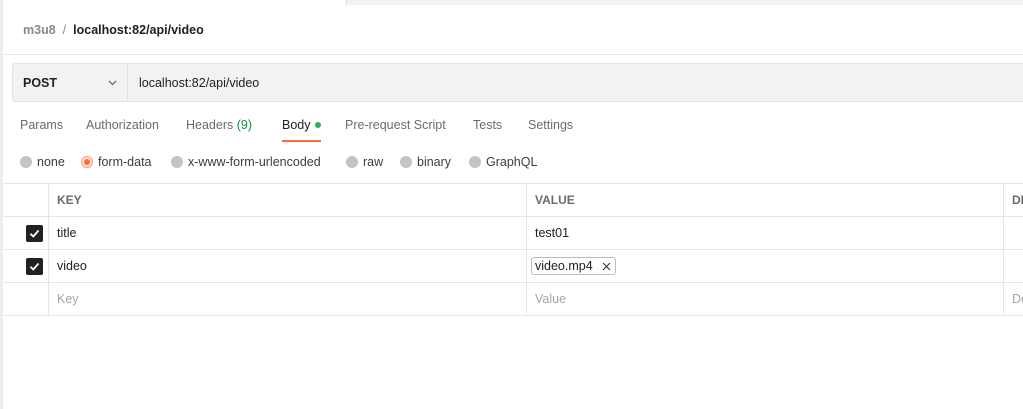 Image resolution: width=1023 pixels, height=409 pixels. Describe the element at coordinates (513, 54) in the screenshot. I see `header-divider` at that location.